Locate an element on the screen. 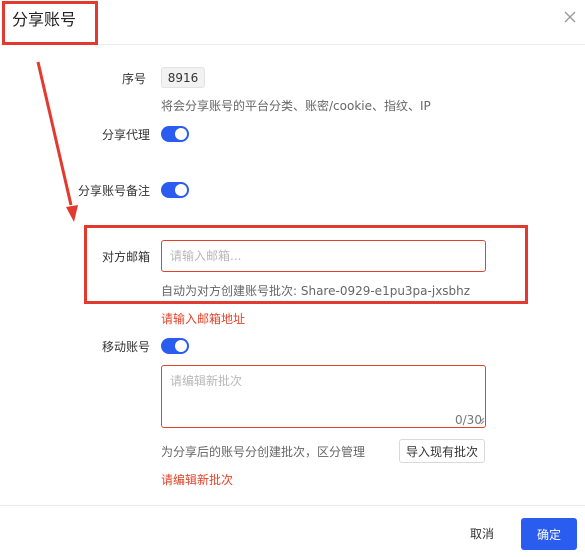  cancel-button: 取消 is located at coordinates (482, 533).